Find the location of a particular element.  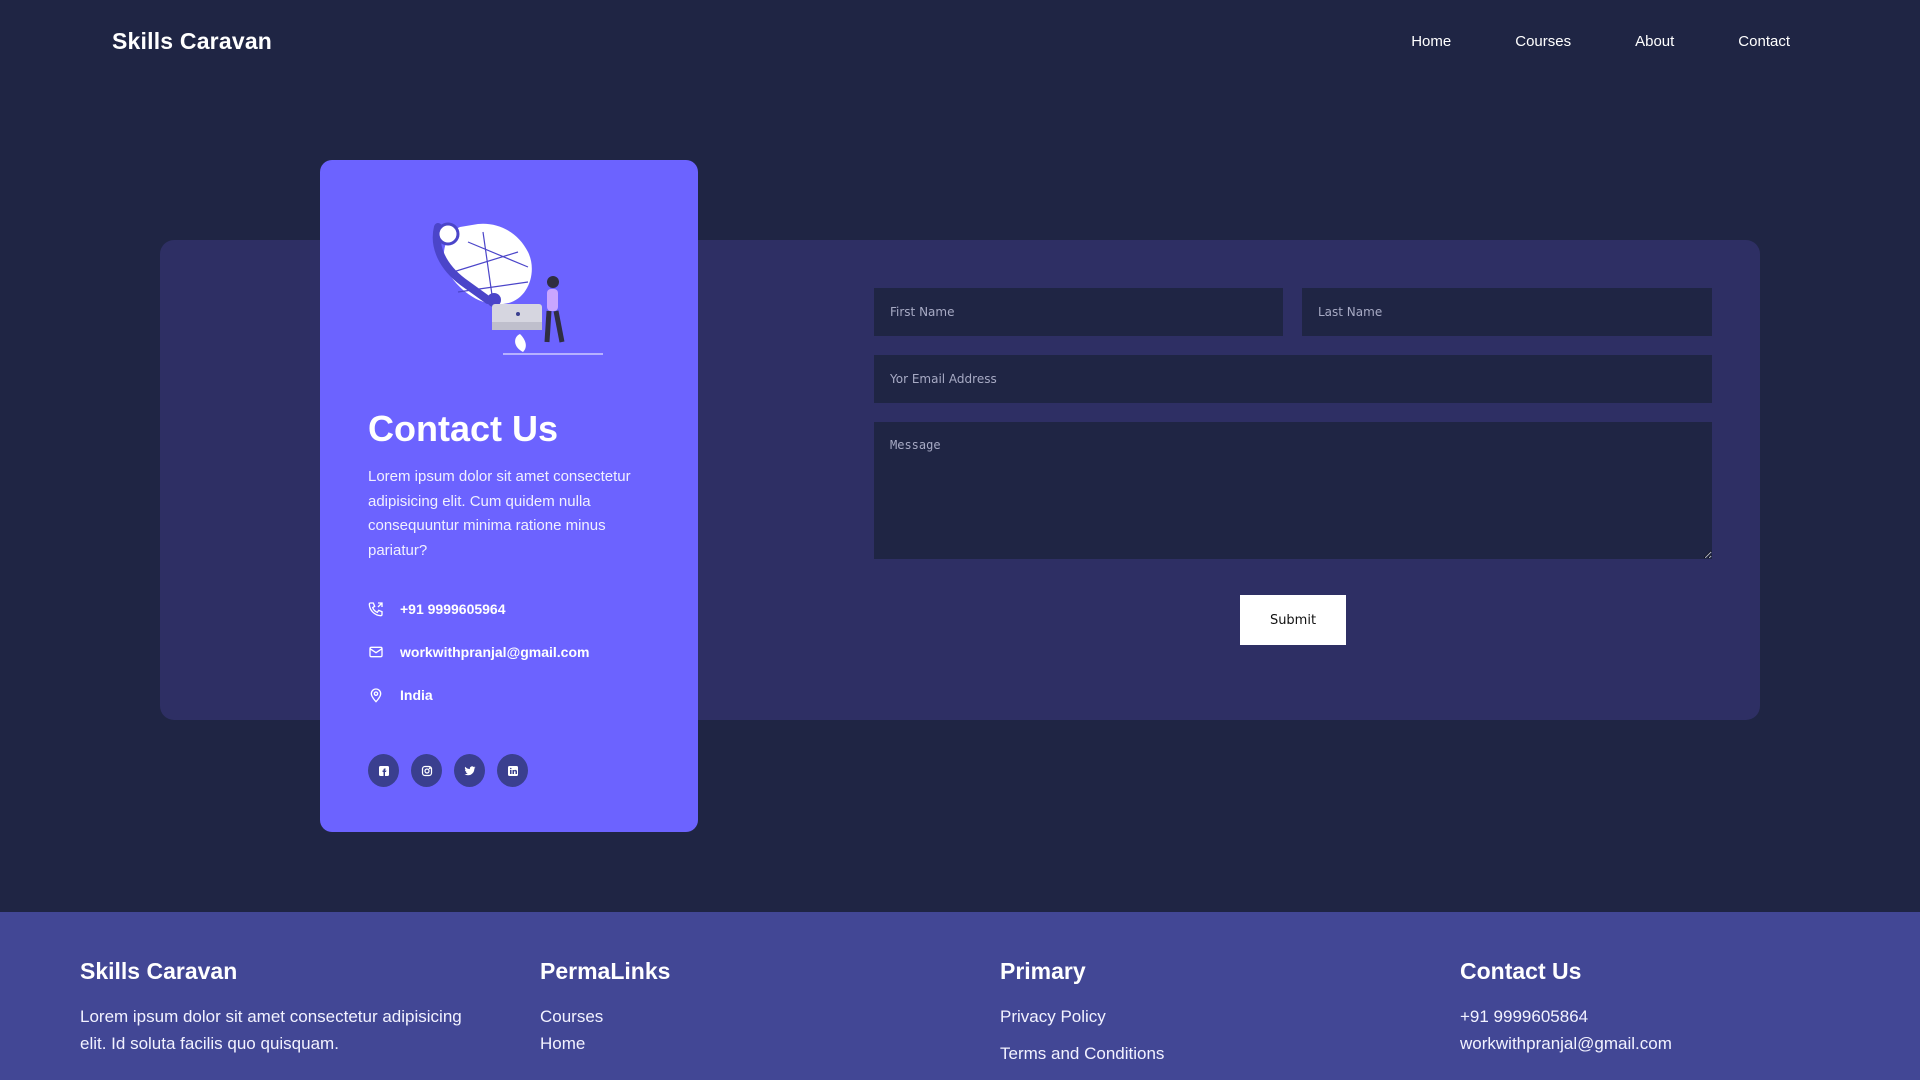

nav-link-about: About is located at coordinates (1654, 41).